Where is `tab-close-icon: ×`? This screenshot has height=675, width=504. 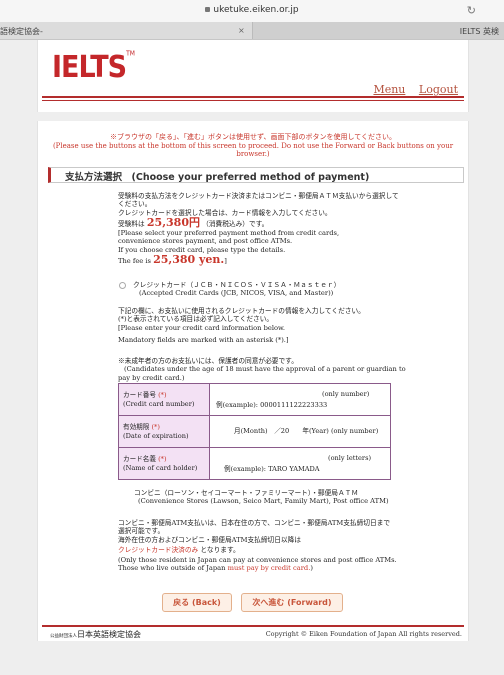 tab-close-icon: × is located at coordinates (241, 30).